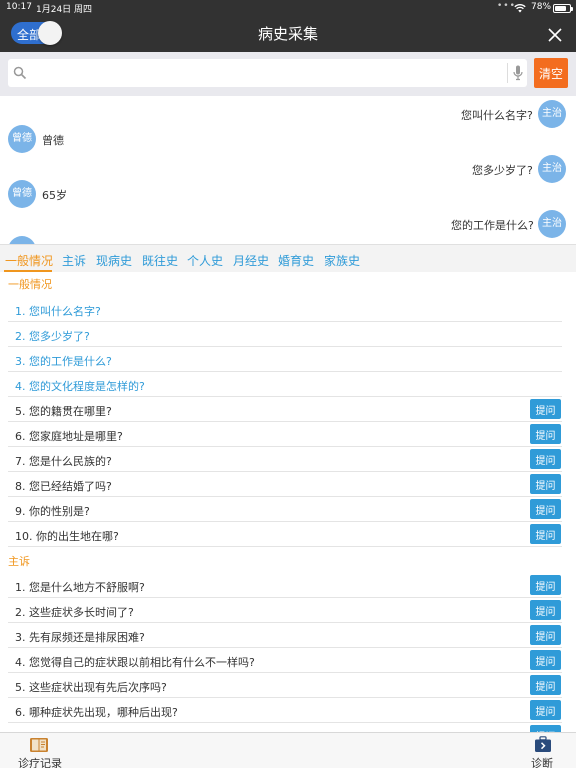 The image size is (576, 768). I want to click on battery-percent: 78%, so click(541, 7).